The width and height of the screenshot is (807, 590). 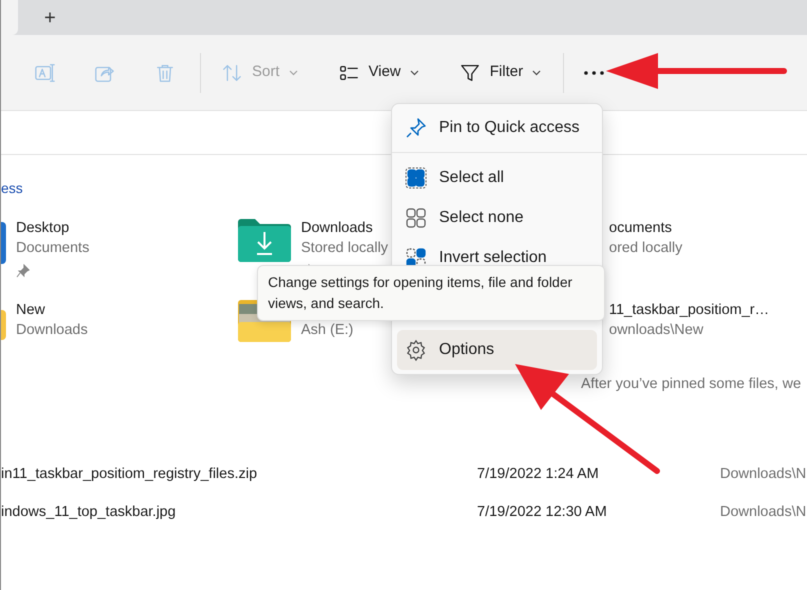 What do you see at coordinates (129, 474) in the screenshot?
I see `file-name: in11_taskbar_positiom_registry_files.zip` at bounding box center [129, 474].